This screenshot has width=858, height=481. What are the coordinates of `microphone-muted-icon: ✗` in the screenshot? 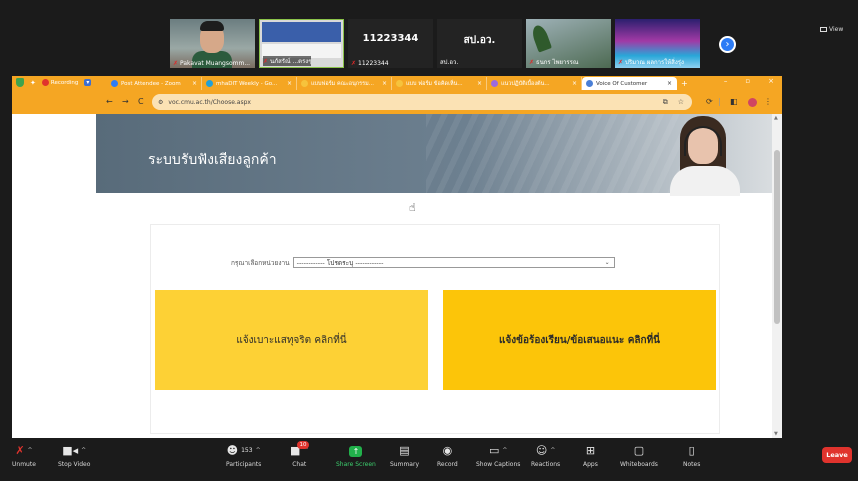 It's located at (20, 450).